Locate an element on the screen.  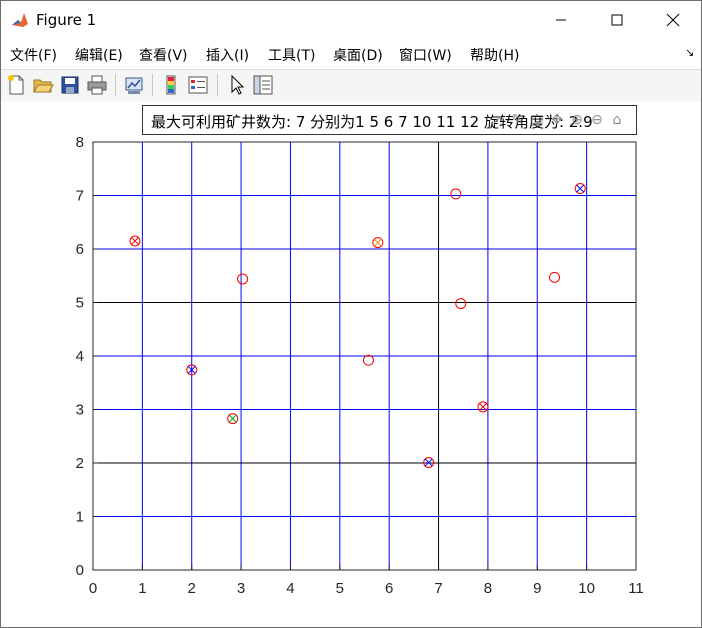
close-icon is located at coordinates (673, 20).